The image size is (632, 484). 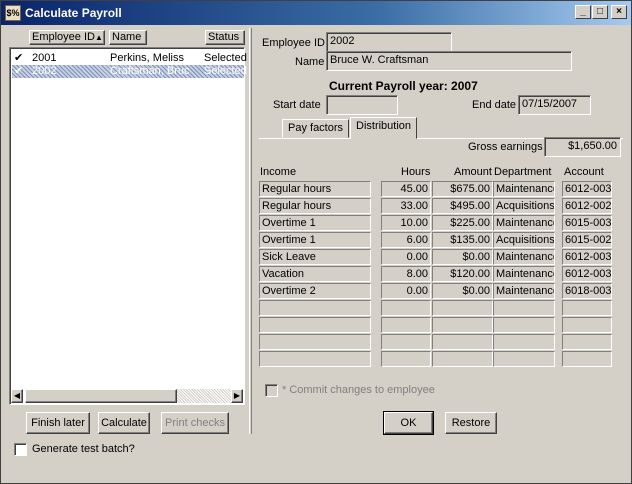 I want to click on calculate-button: Calculate, so click(x=124, y=423).